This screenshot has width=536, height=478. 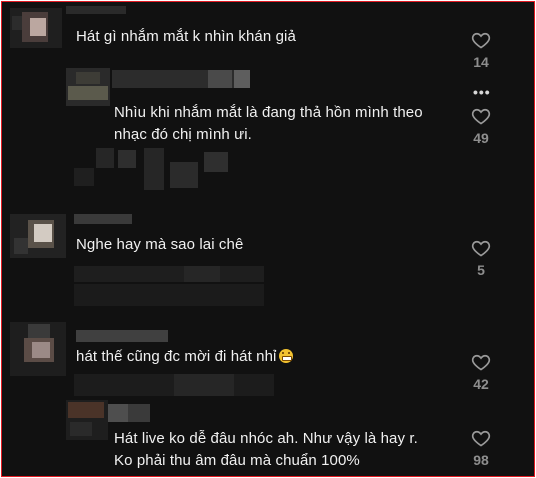 What do you see at coordinates (185, 357) in the screenshot?
I see `comment-text: hát thế cũng đc mời đi hát nhỉ` at bounding box center [185, 357].